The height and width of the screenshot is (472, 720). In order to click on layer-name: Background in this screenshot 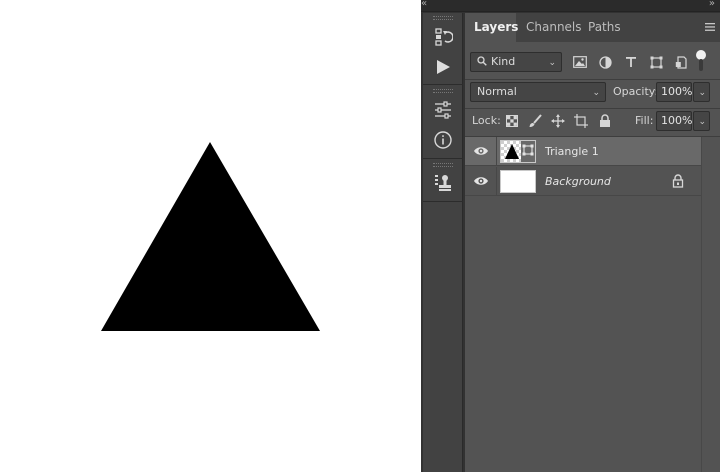, I will do `click(578, 181)`.